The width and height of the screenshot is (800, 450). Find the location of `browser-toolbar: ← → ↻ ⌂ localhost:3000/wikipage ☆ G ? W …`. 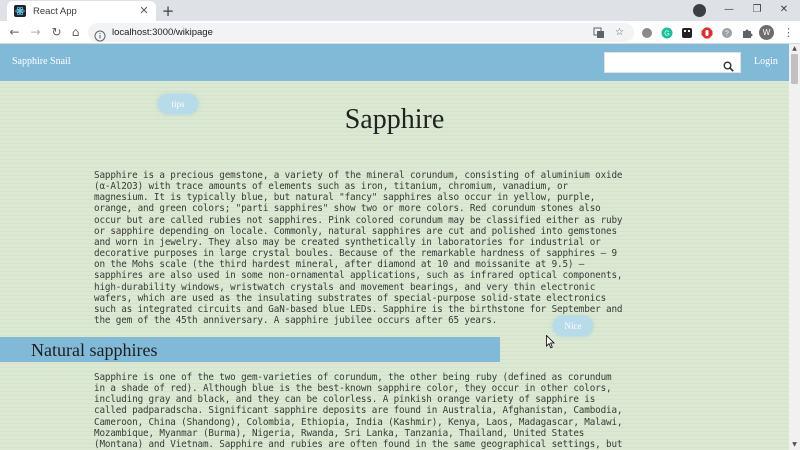

browser-toolbar: ← → ↻ ⌂ localhost:3000/wikipage ☆ G ? W … is located at coordinates (400, 32).